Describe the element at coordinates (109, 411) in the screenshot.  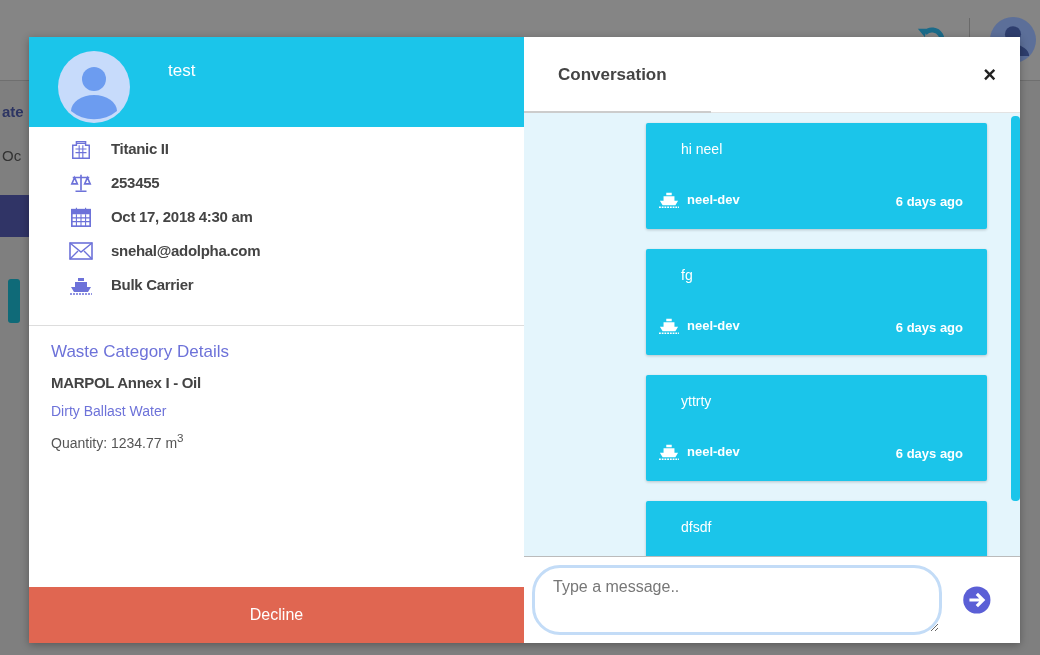
I see `waste-subcategory: Dirty Ballast Water` at that location.